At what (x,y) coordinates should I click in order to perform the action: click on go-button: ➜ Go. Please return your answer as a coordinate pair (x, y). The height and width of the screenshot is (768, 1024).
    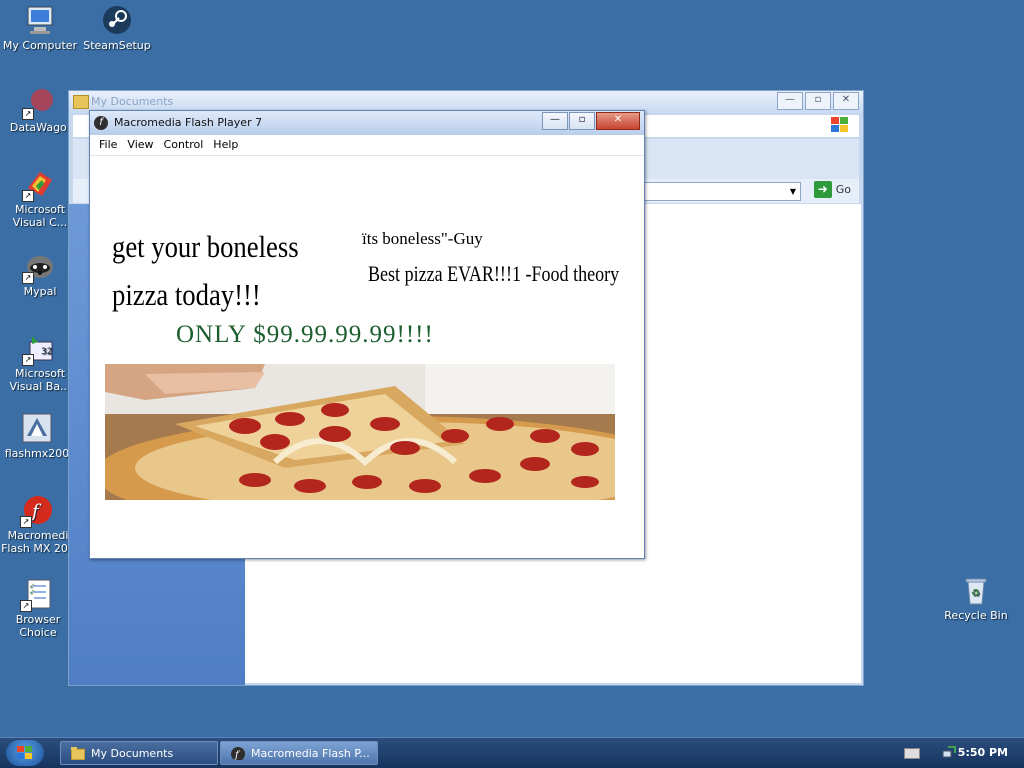
    Looking at the image, I should click on (832, 189).